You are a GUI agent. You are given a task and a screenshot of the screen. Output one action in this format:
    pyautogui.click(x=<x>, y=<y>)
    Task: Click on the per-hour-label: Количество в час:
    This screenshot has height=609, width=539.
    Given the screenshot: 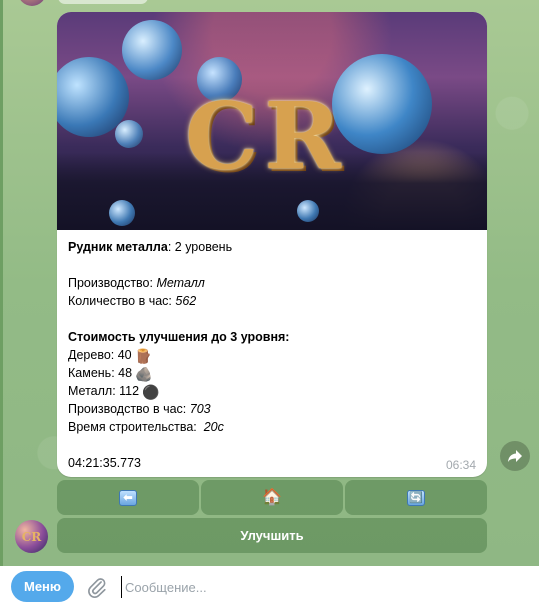 What is the action you would take?
    pyautogui.click(x=122, y=301)
    